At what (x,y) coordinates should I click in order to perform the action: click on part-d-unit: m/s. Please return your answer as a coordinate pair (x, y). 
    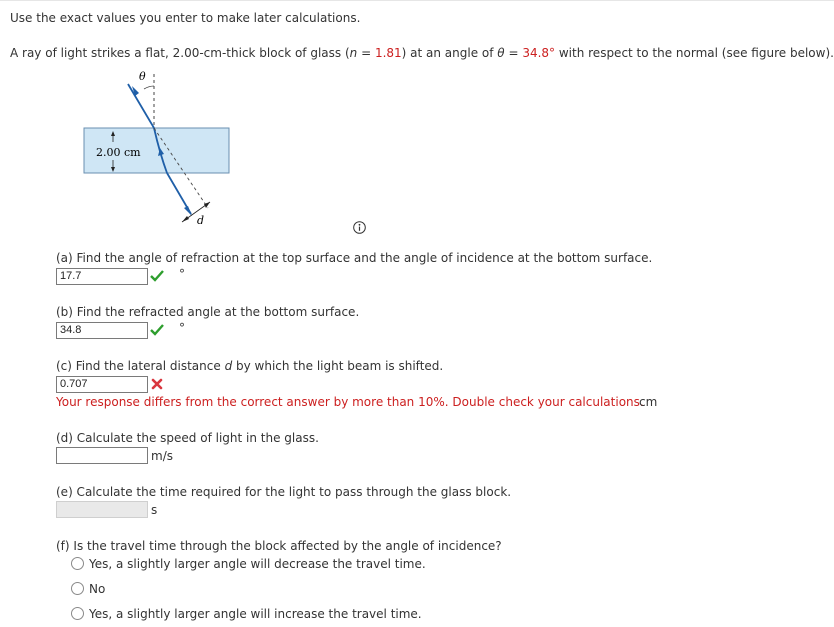
    Looking at the image, I should click on (162, 456).